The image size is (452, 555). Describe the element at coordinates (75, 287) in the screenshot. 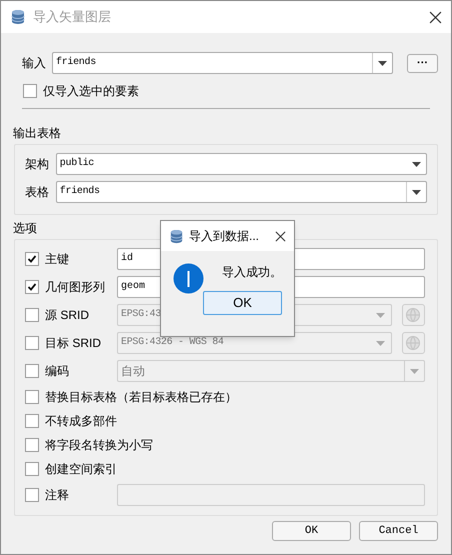

I see `checkbox-label: 几何图形列` at that location.